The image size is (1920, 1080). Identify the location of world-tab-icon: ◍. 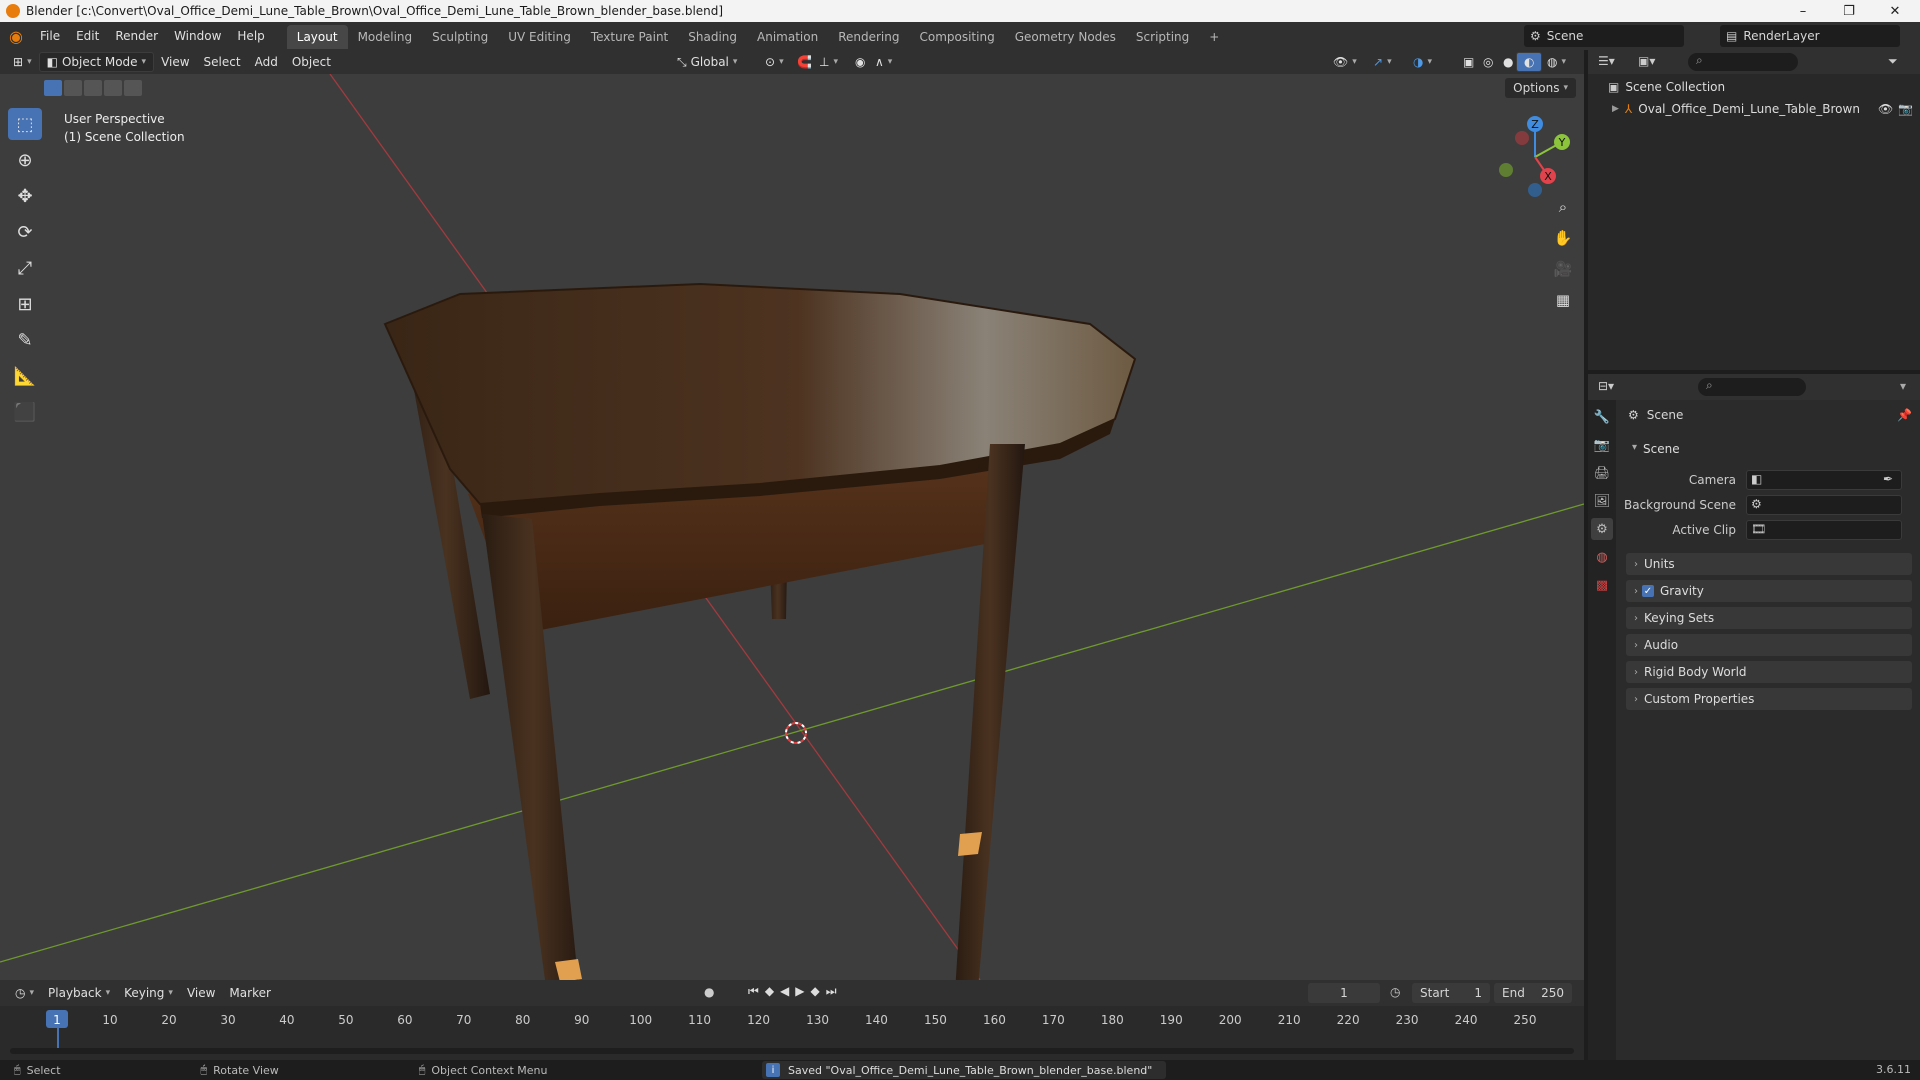
(1602, 557).